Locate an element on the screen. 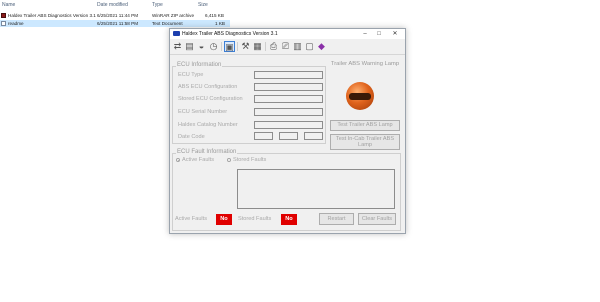  app-logo-icon is located at coordinates (176, 33).